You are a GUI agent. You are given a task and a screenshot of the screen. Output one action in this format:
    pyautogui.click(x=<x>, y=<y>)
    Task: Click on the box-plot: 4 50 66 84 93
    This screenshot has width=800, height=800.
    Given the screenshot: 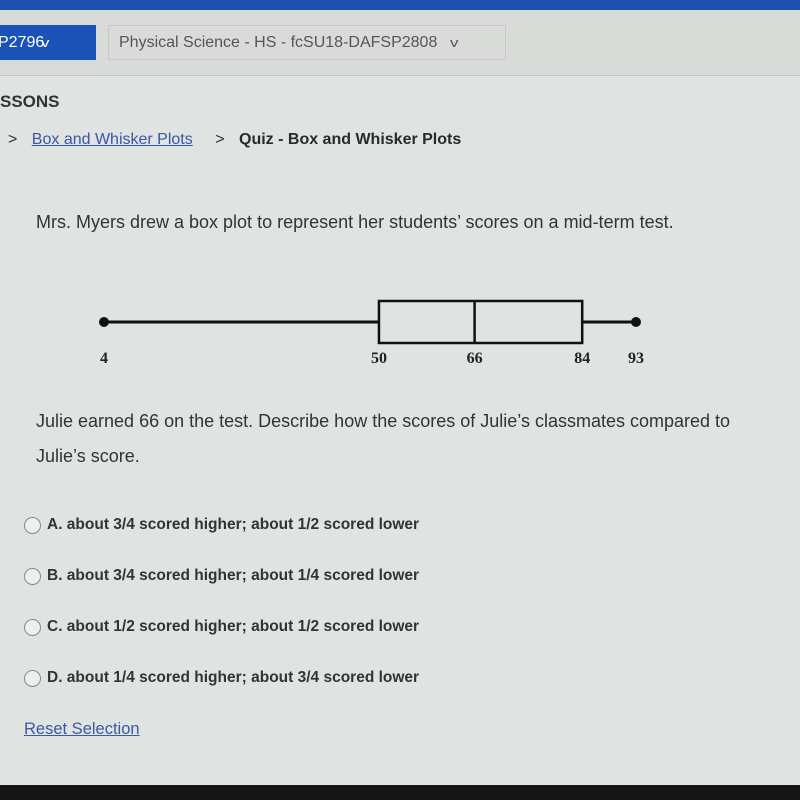 What is the action you would take?
    pyautogui.click(x=371, y=333)
    